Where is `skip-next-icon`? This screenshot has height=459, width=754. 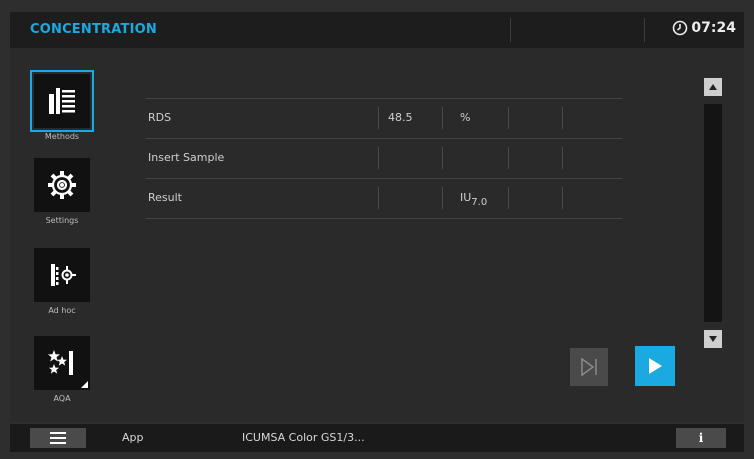
skip-next-icon is located at coordinates (589, 367).